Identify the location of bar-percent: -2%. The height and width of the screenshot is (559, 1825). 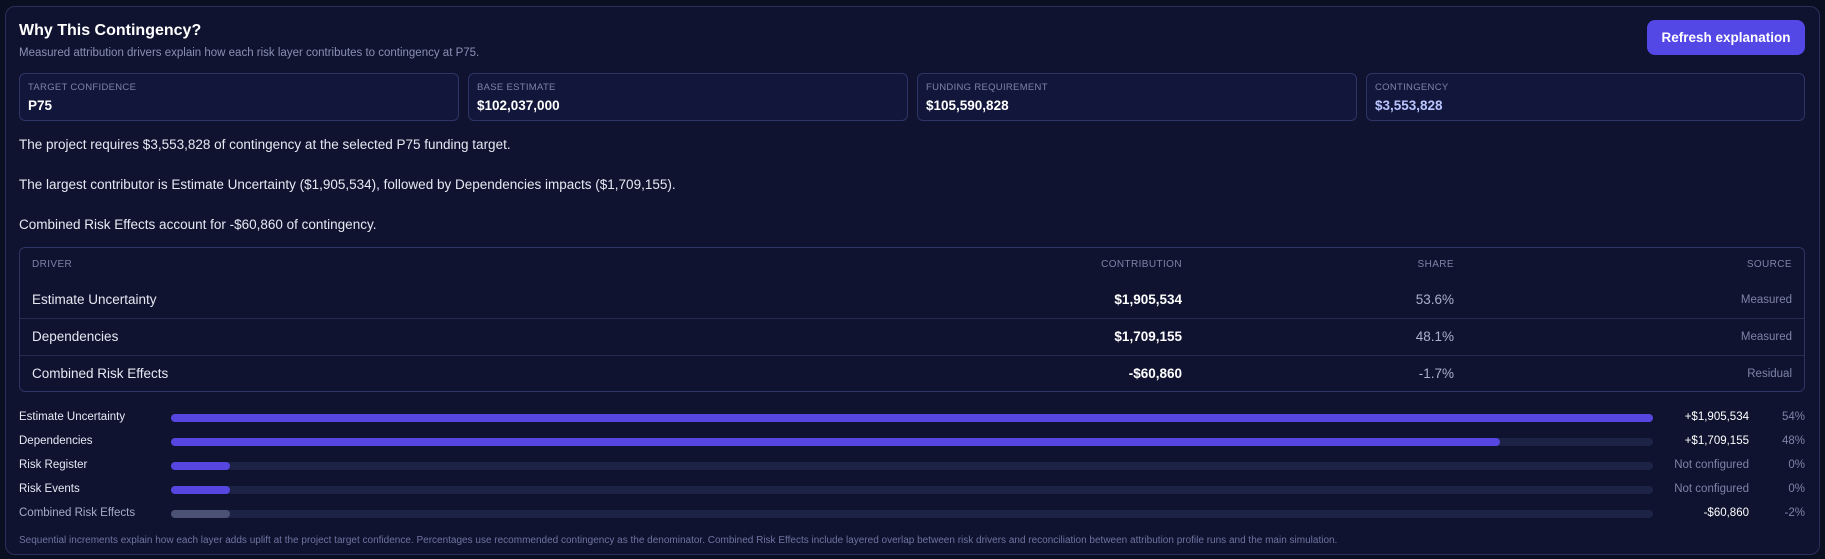
(1794, 513).